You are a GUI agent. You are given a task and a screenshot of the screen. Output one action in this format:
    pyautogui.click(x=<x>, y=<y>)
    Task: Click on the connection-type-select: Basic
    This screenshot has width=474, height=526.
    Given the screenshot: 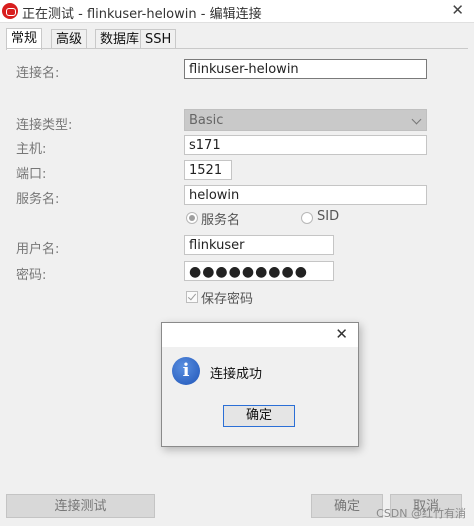 What is the action you would take?
    pyautogui.click(x=305, y=120)
    